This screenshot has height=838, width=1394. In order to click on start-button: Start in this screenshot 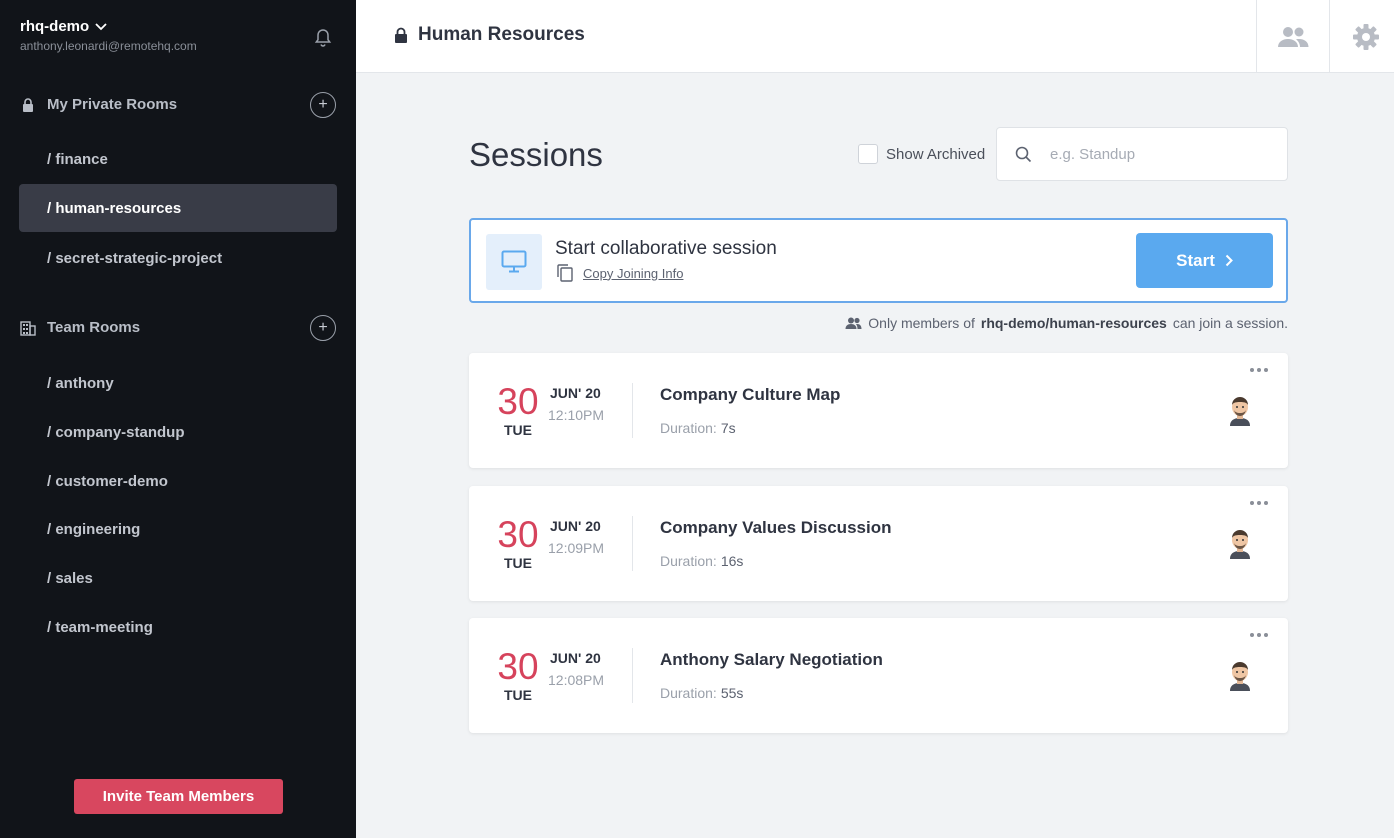, I will do `click(1204, 260)`.